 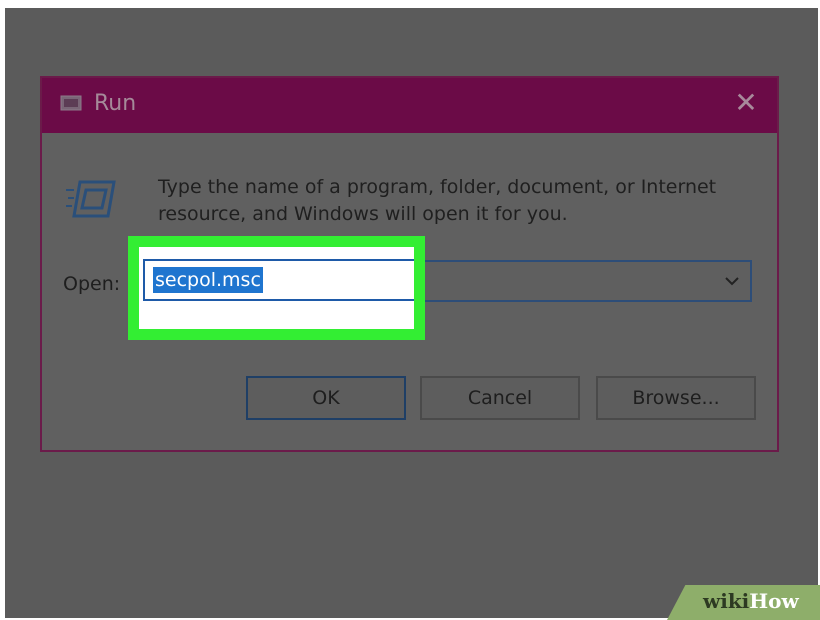 What do you see at coordinates (409, 105) in the screenshot?
I see `title-bar: Run ✕` at bounding box center [409, 105].